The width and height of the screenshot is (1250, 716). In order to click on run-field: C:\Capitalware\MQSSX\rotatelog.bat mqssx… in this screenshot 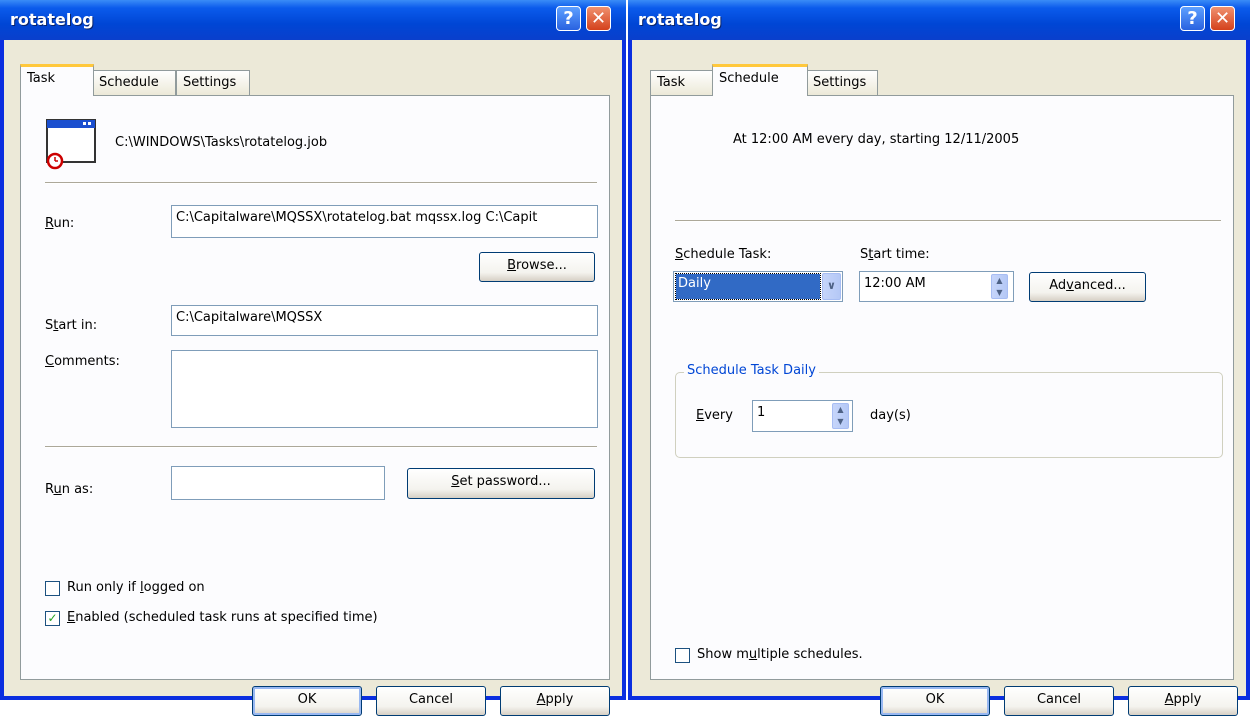, I will do `click(384, 221)`.